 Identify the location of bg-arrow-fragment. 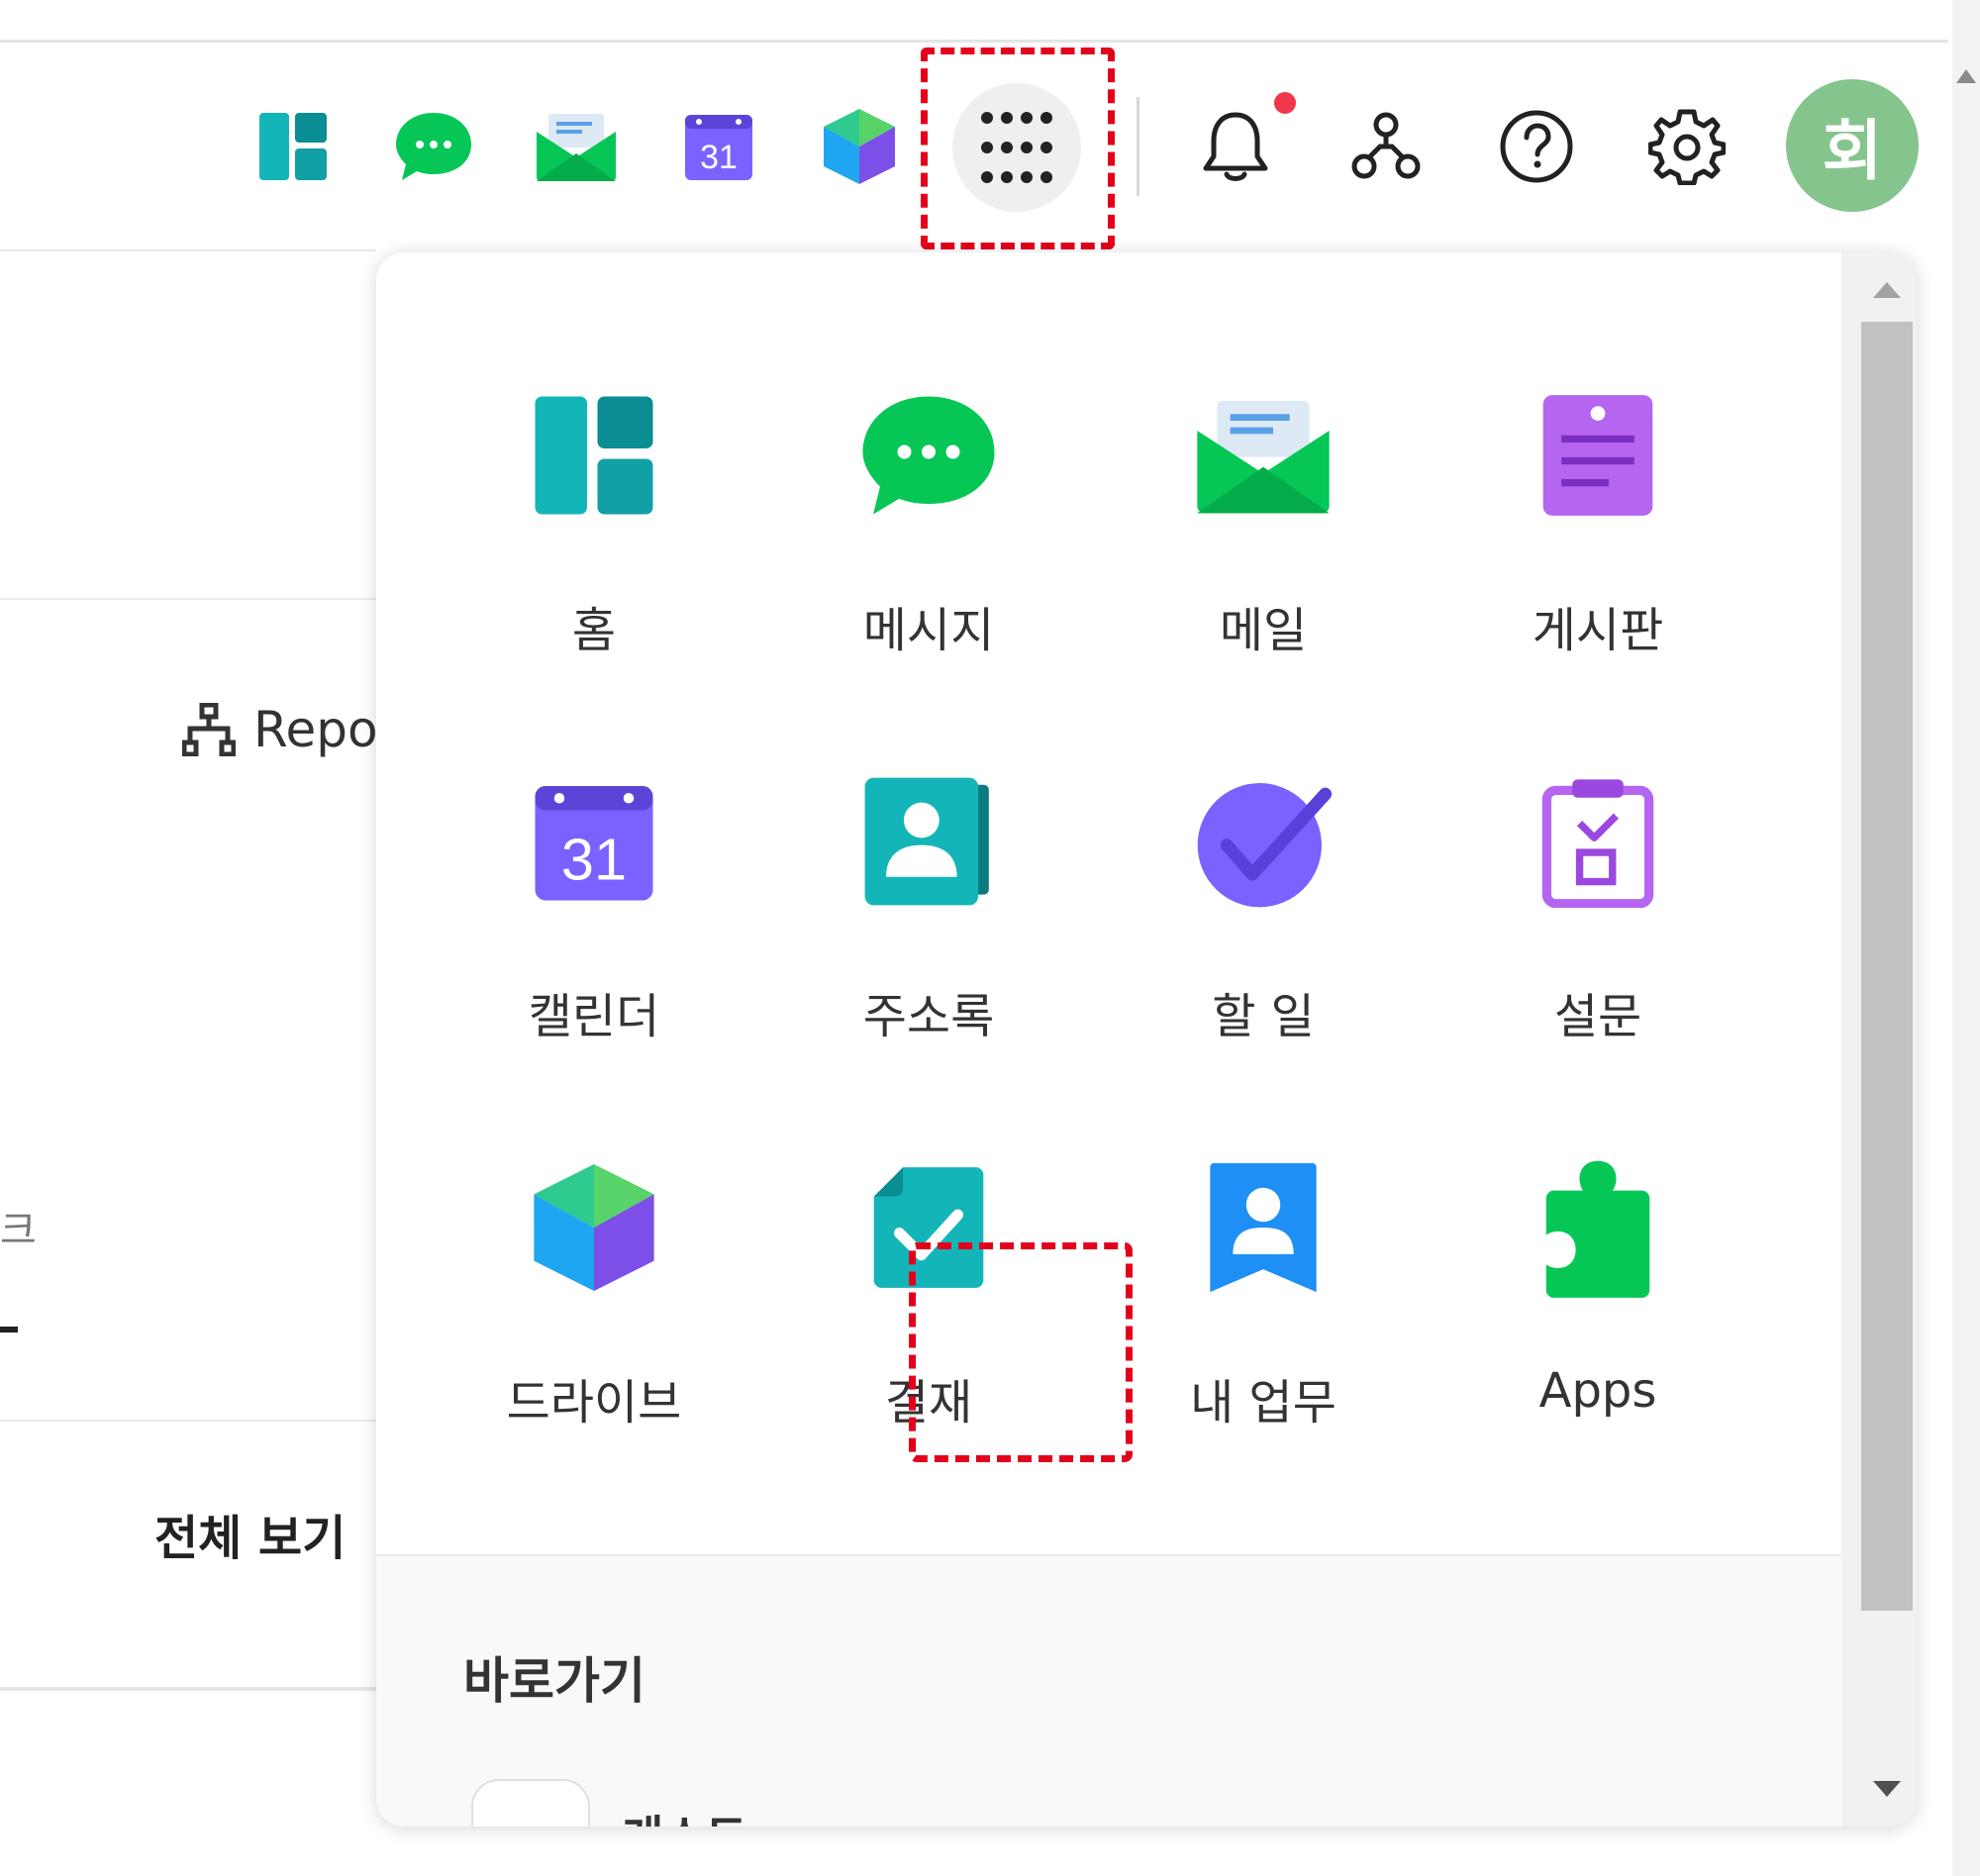
(9, 1330).